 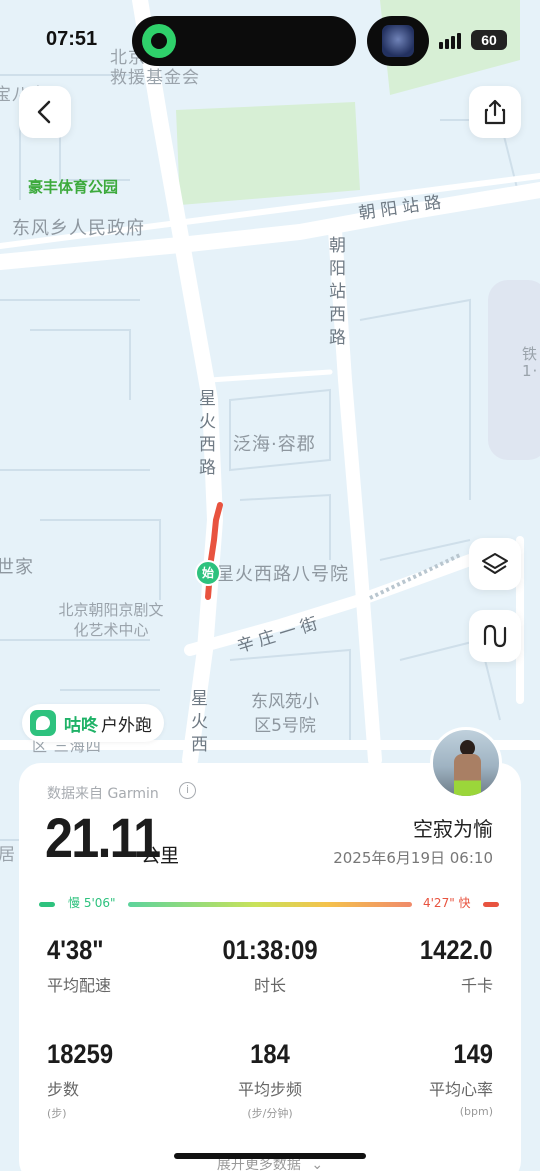 What do you see at coordinates (187, 790) in the screenshot?
I see `info-icon: i` at bounding box center [187, 790].